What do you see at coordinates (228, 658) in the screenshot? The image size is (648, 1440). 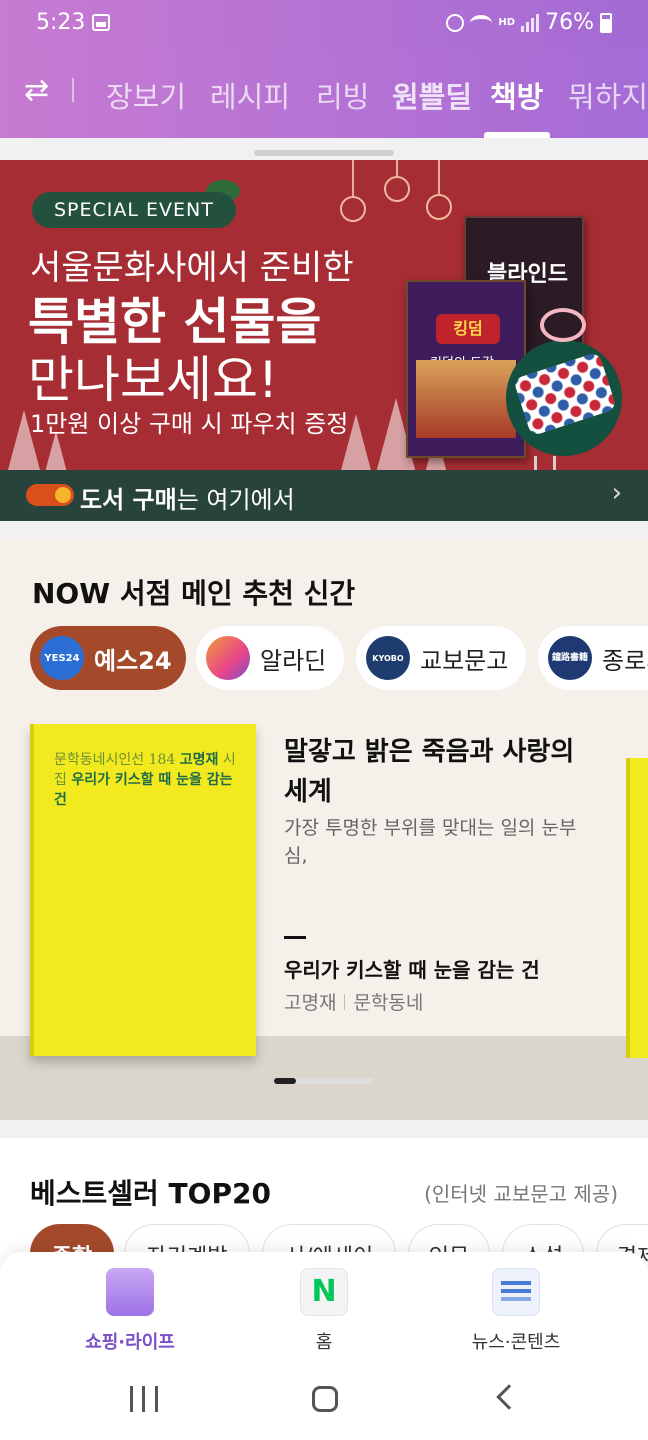 I see `aladin-logo-icon` at bounding box center [228, 658].